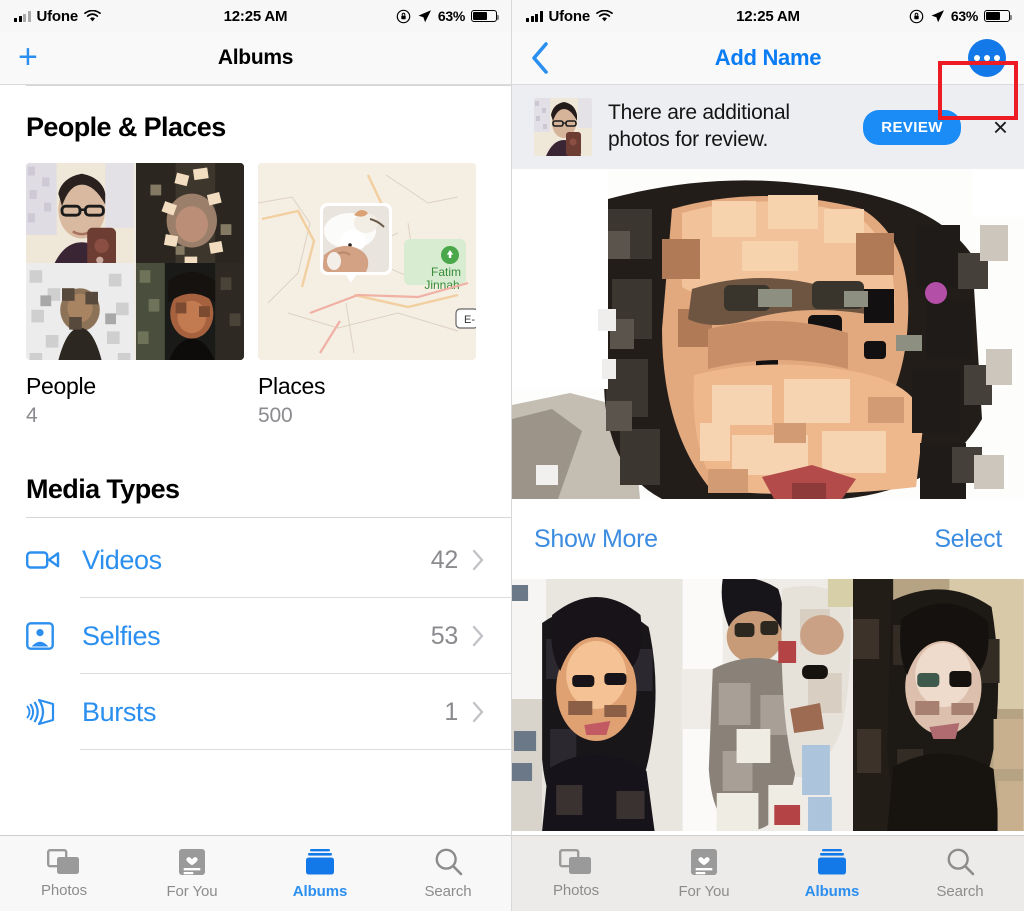 This screenshot has width=1024, height=911. I want to click on add-album-button: +, so click(28, 57).